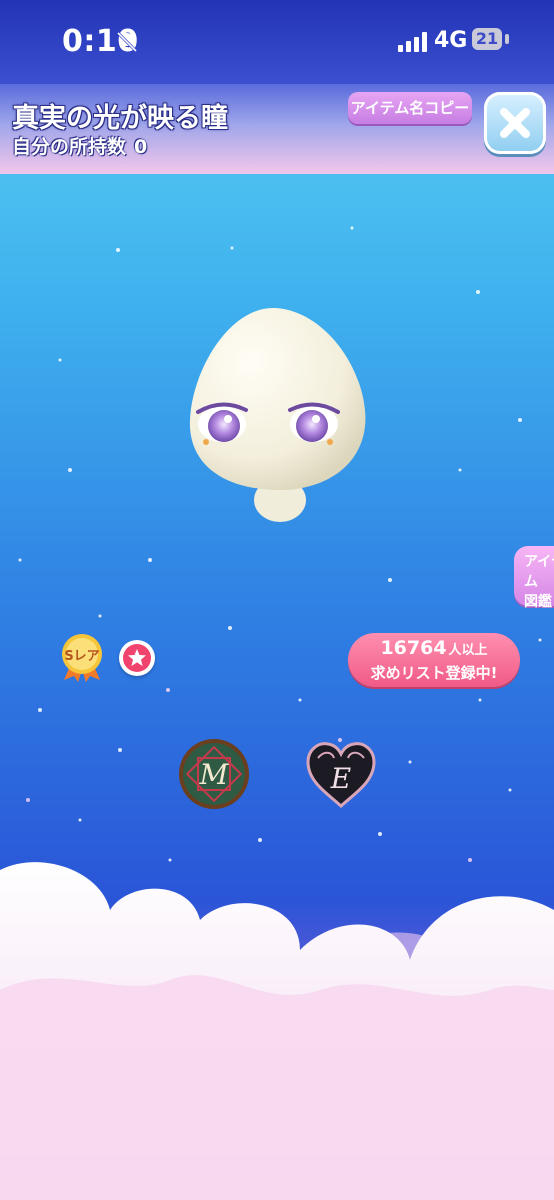 Image resolution: width=554 pixels, height=1200 pixels. Describe the element at coordinates (412, 42) in the screenshot. I see `signal-icon` at that location.